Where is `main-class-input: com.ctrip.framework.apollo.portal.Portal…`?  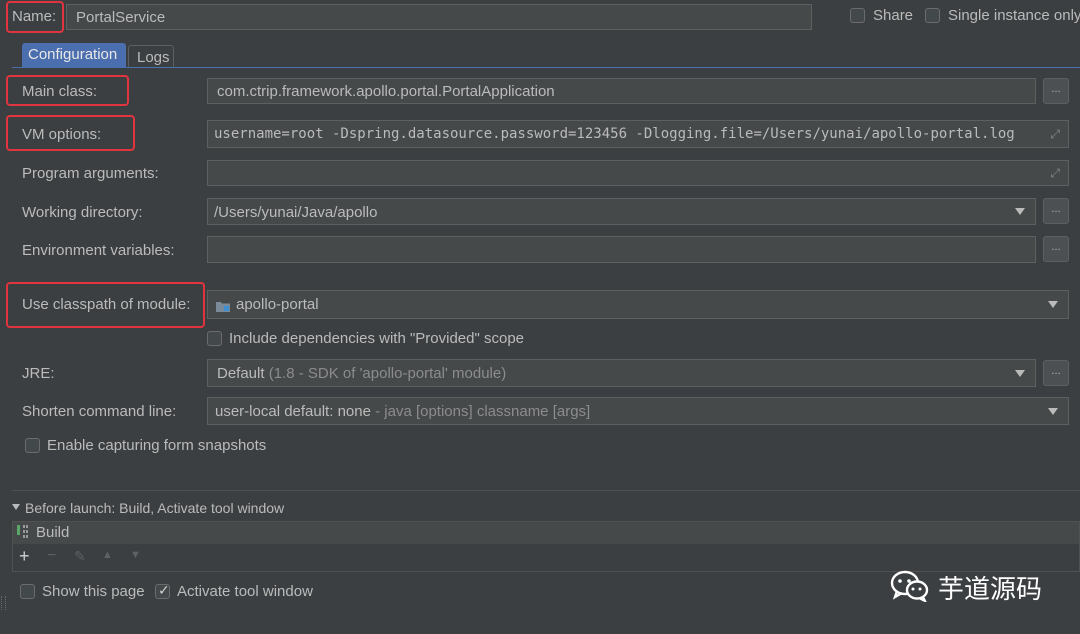 main-class-input: com.ctrip.framework.apollo.portal.Portal… is located at coordinates (621, 91).